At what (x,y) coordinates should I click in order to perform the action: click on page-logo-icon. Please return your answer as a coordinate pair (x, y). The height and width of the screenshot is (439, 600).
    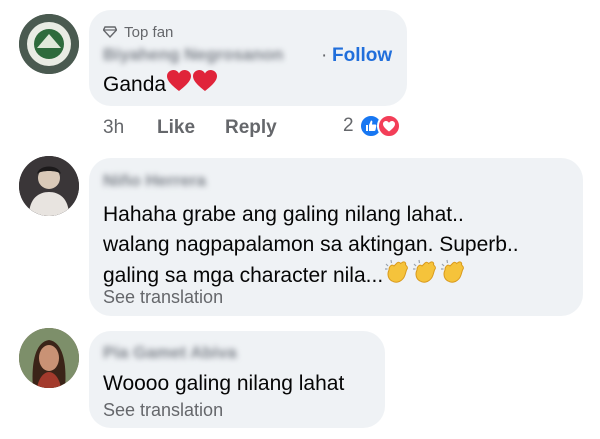
    Looking at the image, I should click on (49, 44).